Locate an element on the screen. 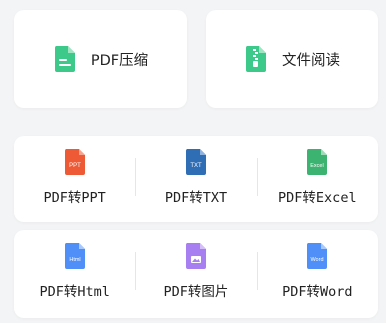 The image size is (386, 323). word-file-icon: Word is located at coordinates (317, 256).